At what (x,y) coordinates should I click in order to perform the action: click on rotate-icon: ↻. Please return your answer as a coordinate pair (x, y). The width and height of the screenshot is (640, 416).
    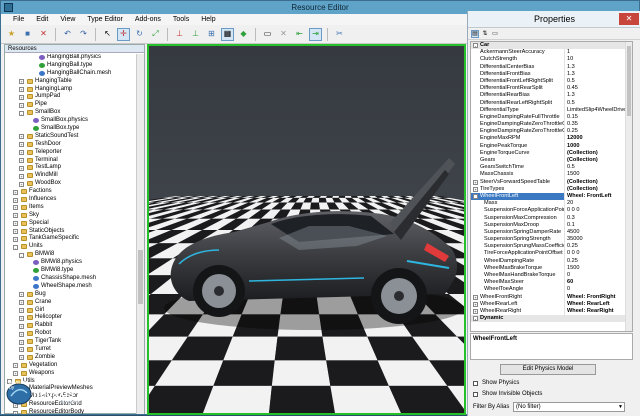
    Looking at the image, I should click on (139, 34).